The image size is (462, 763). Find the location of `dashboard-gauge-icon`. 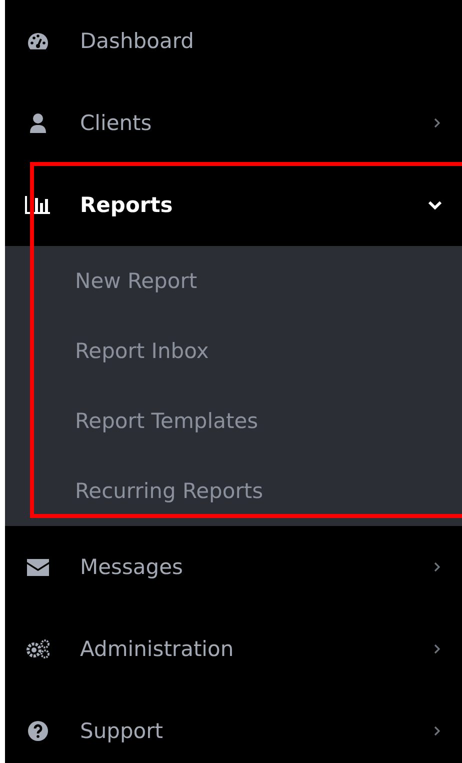

dashboard-gauge-icon is located at coordinates (38, 41).